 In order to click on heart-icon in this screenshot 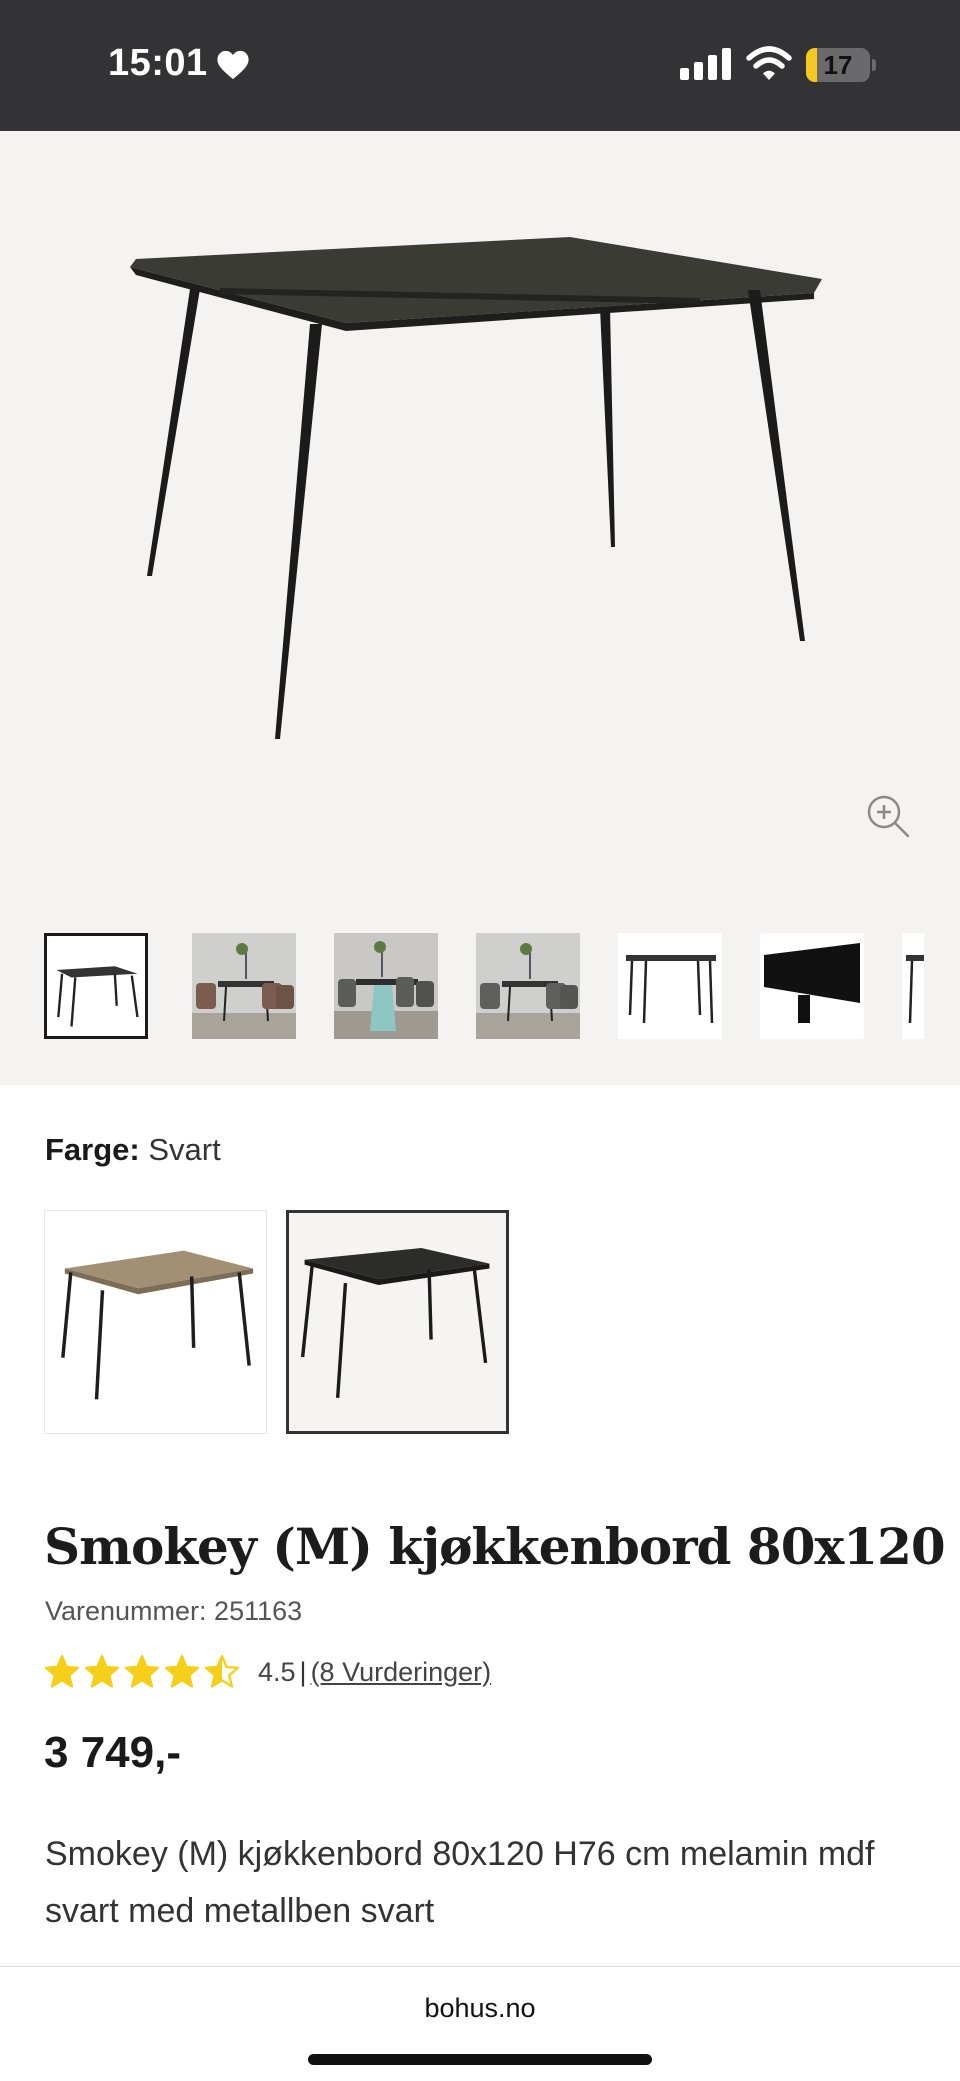, I will do `click(233, 65)`.